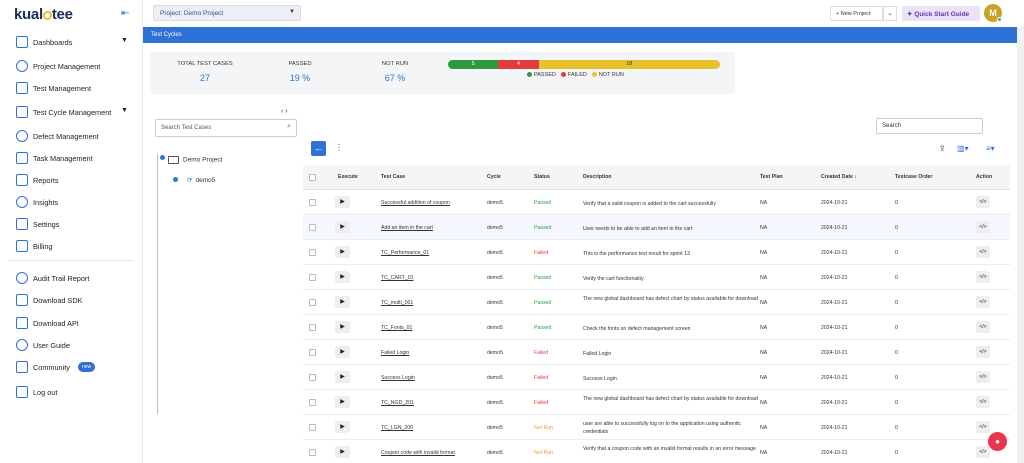 This screenshot has width=1024, height=463. What do you see at coordinates (71, 180) in the screenshot?
I see `sidebar-item-reports: Reports` at bounding box center [71, 180].